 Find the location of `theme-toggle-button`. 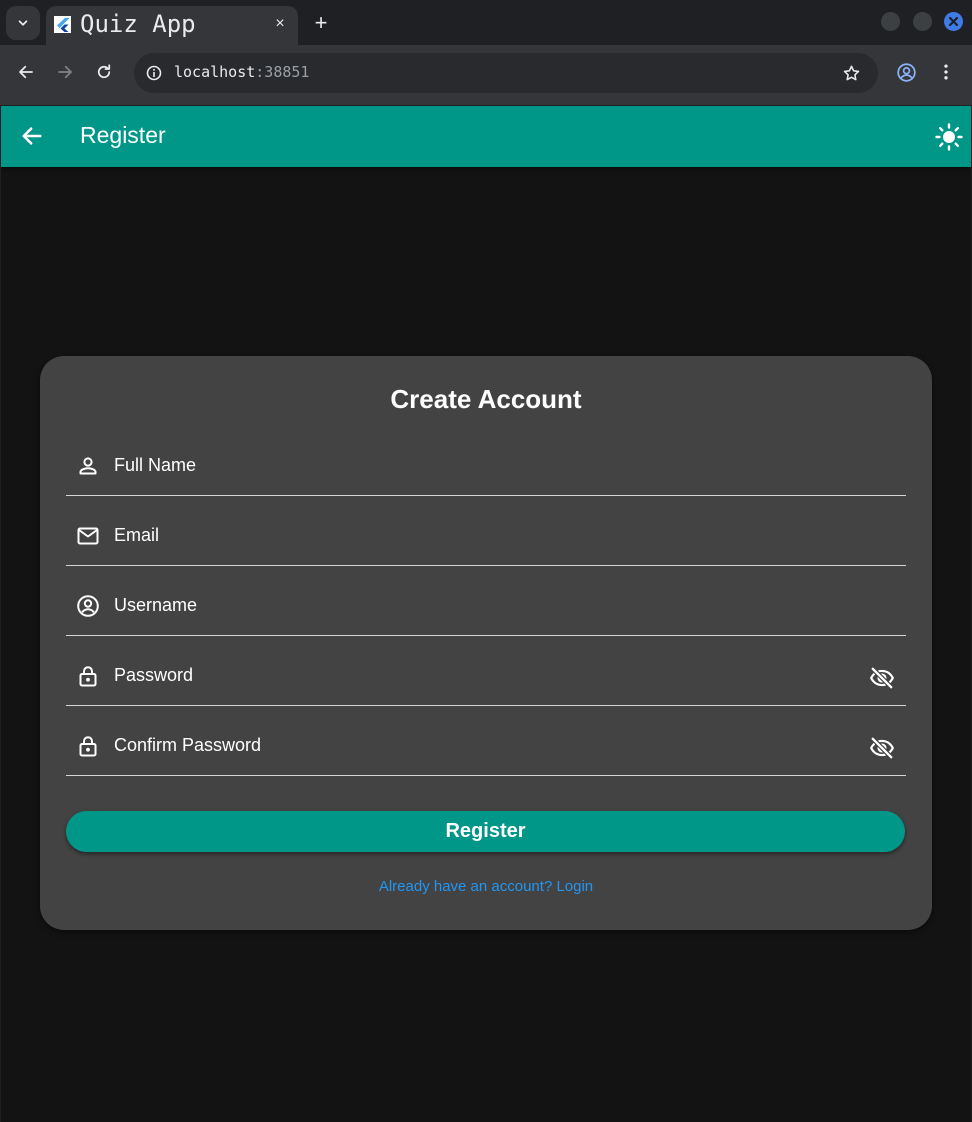

theme-toggle-button is located at coordinates (949, 137).